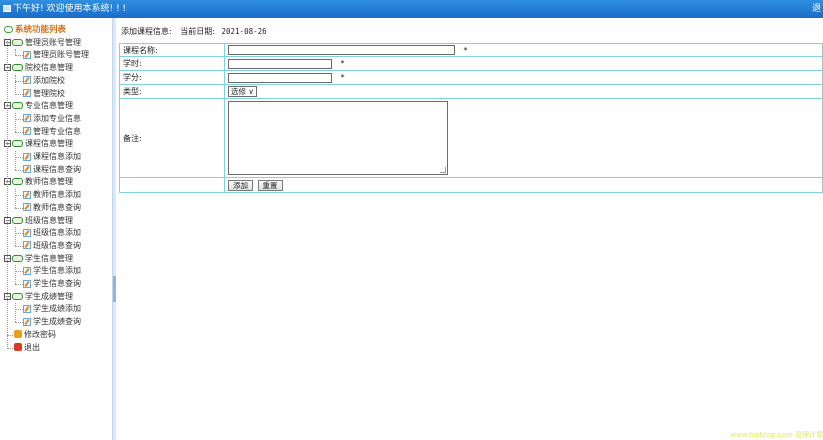  I want to click on root-icon, so click(8, 29).